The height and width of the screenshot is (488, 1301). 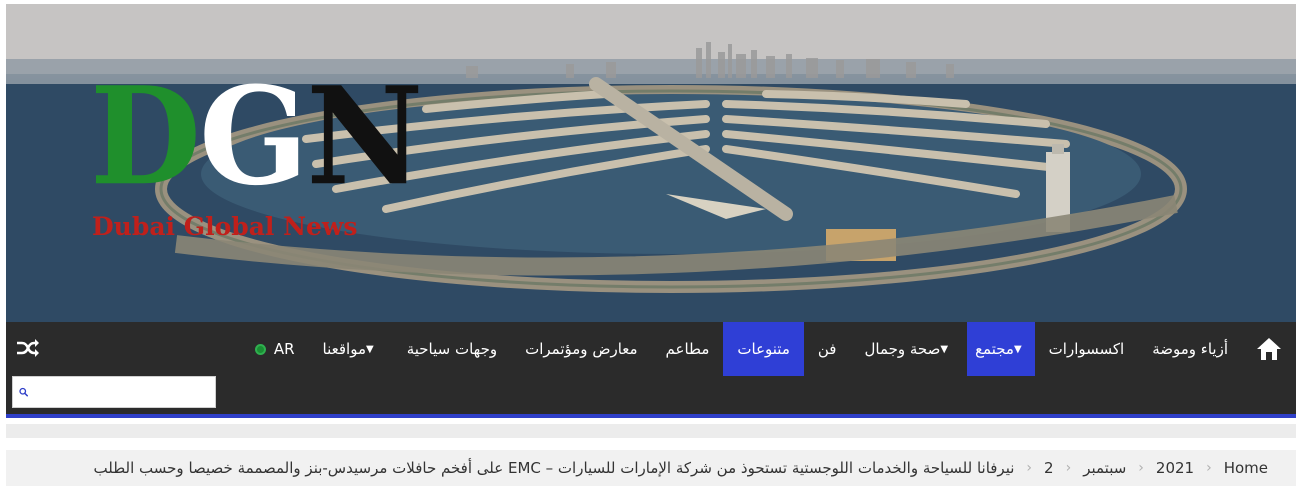 I want to click on nav-item-label: مواقعنا, so click(x=344, y=349).